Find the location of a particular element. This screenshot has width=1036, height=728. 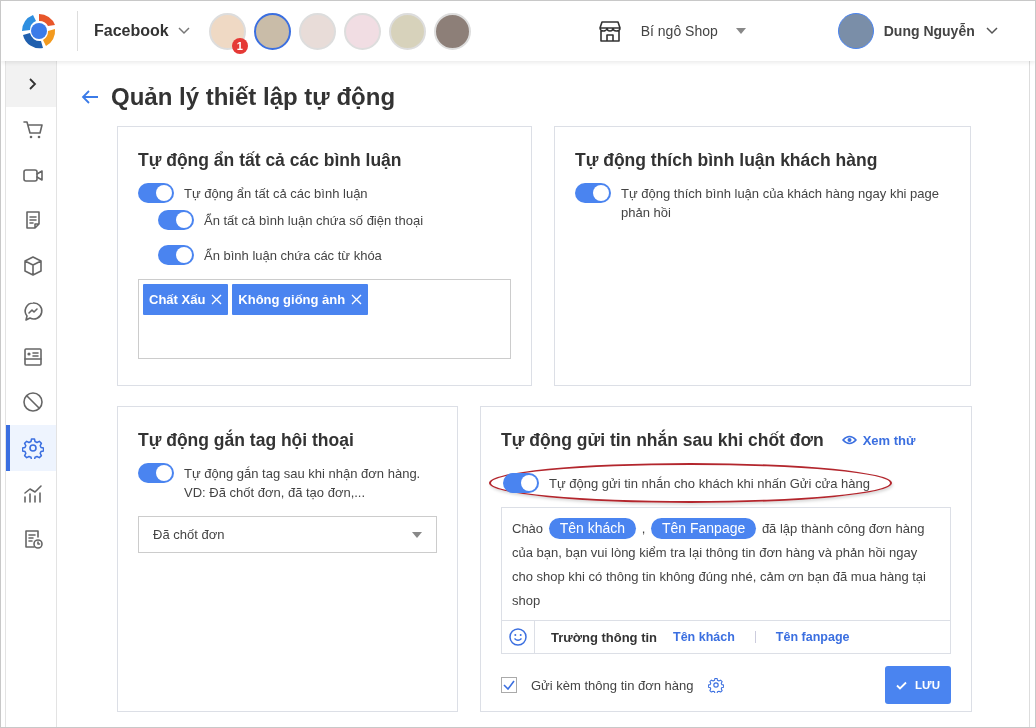

user-avatar is located at coordinates (855, 31).